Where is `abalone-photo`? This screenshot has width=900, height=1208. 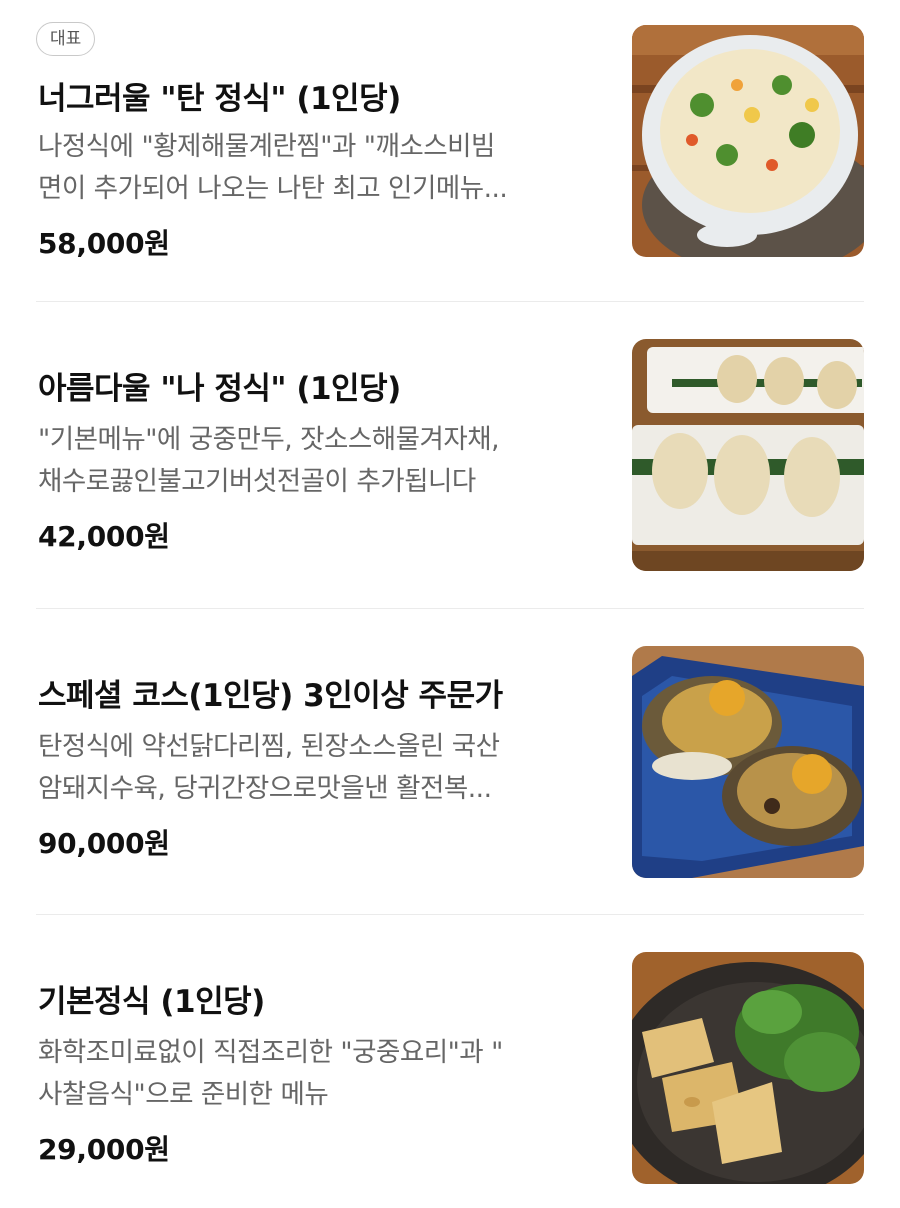 abalone-photo is located at coordinates (748, 762).